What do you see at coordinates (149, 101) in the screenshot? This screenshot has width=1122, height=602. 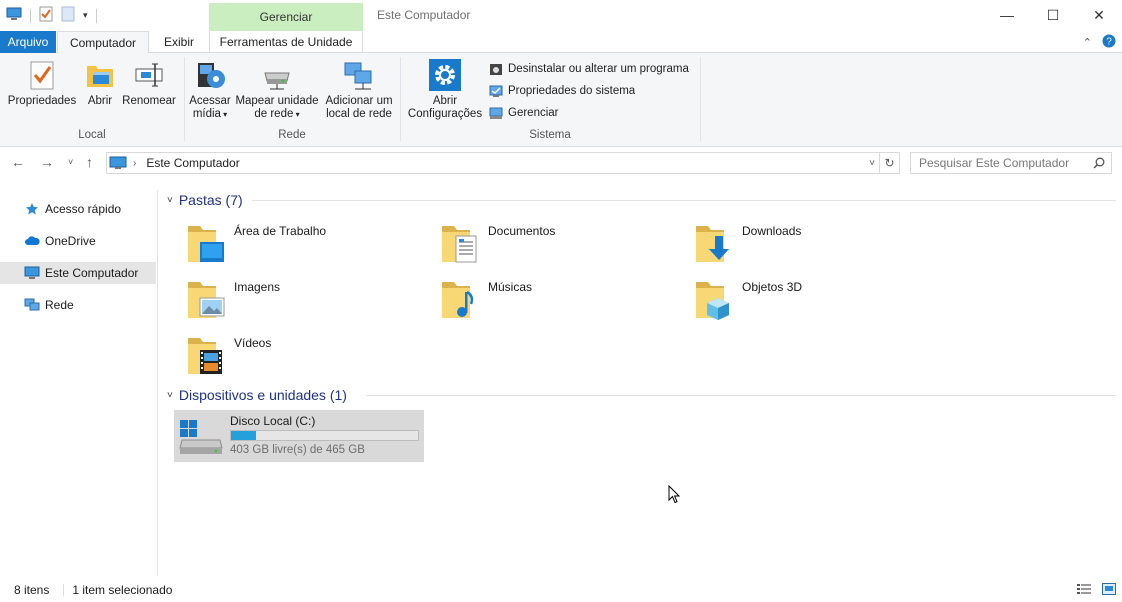 I see `renomear-label: Renomear` at bounding box center [149, 101].